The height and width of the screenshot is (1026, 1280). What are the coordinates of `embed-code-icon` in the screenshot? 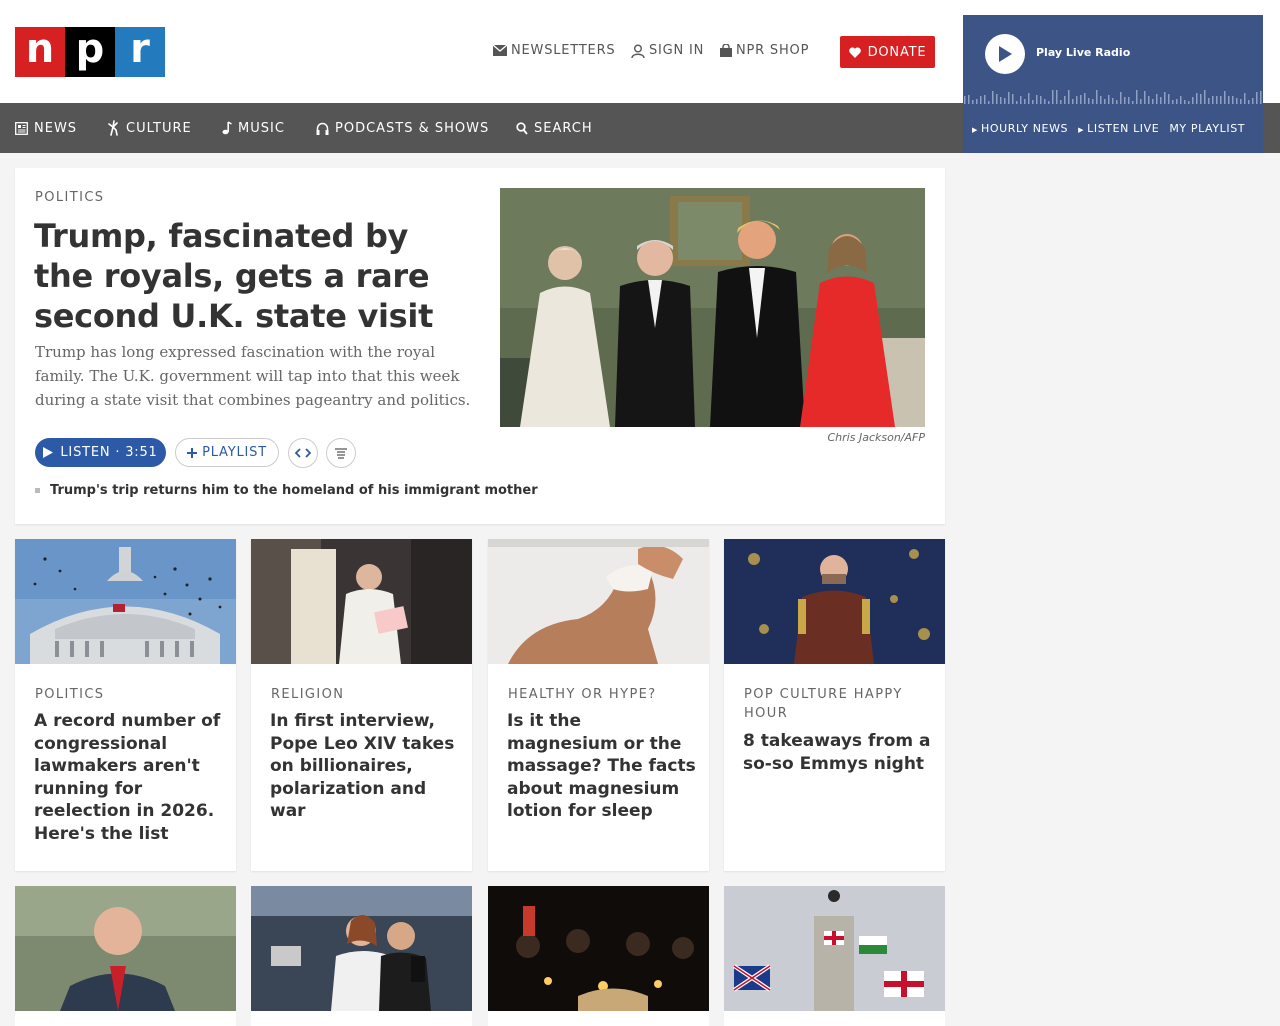 It's located at (303, 453).